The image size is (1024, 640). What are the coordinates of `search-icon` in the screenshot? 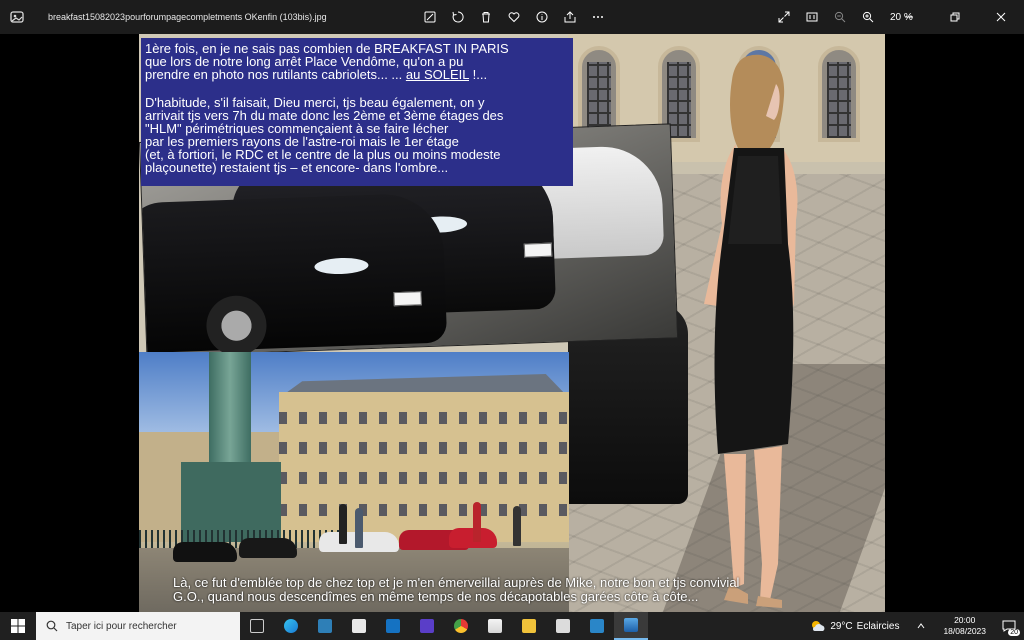 It's located at (52, 626).